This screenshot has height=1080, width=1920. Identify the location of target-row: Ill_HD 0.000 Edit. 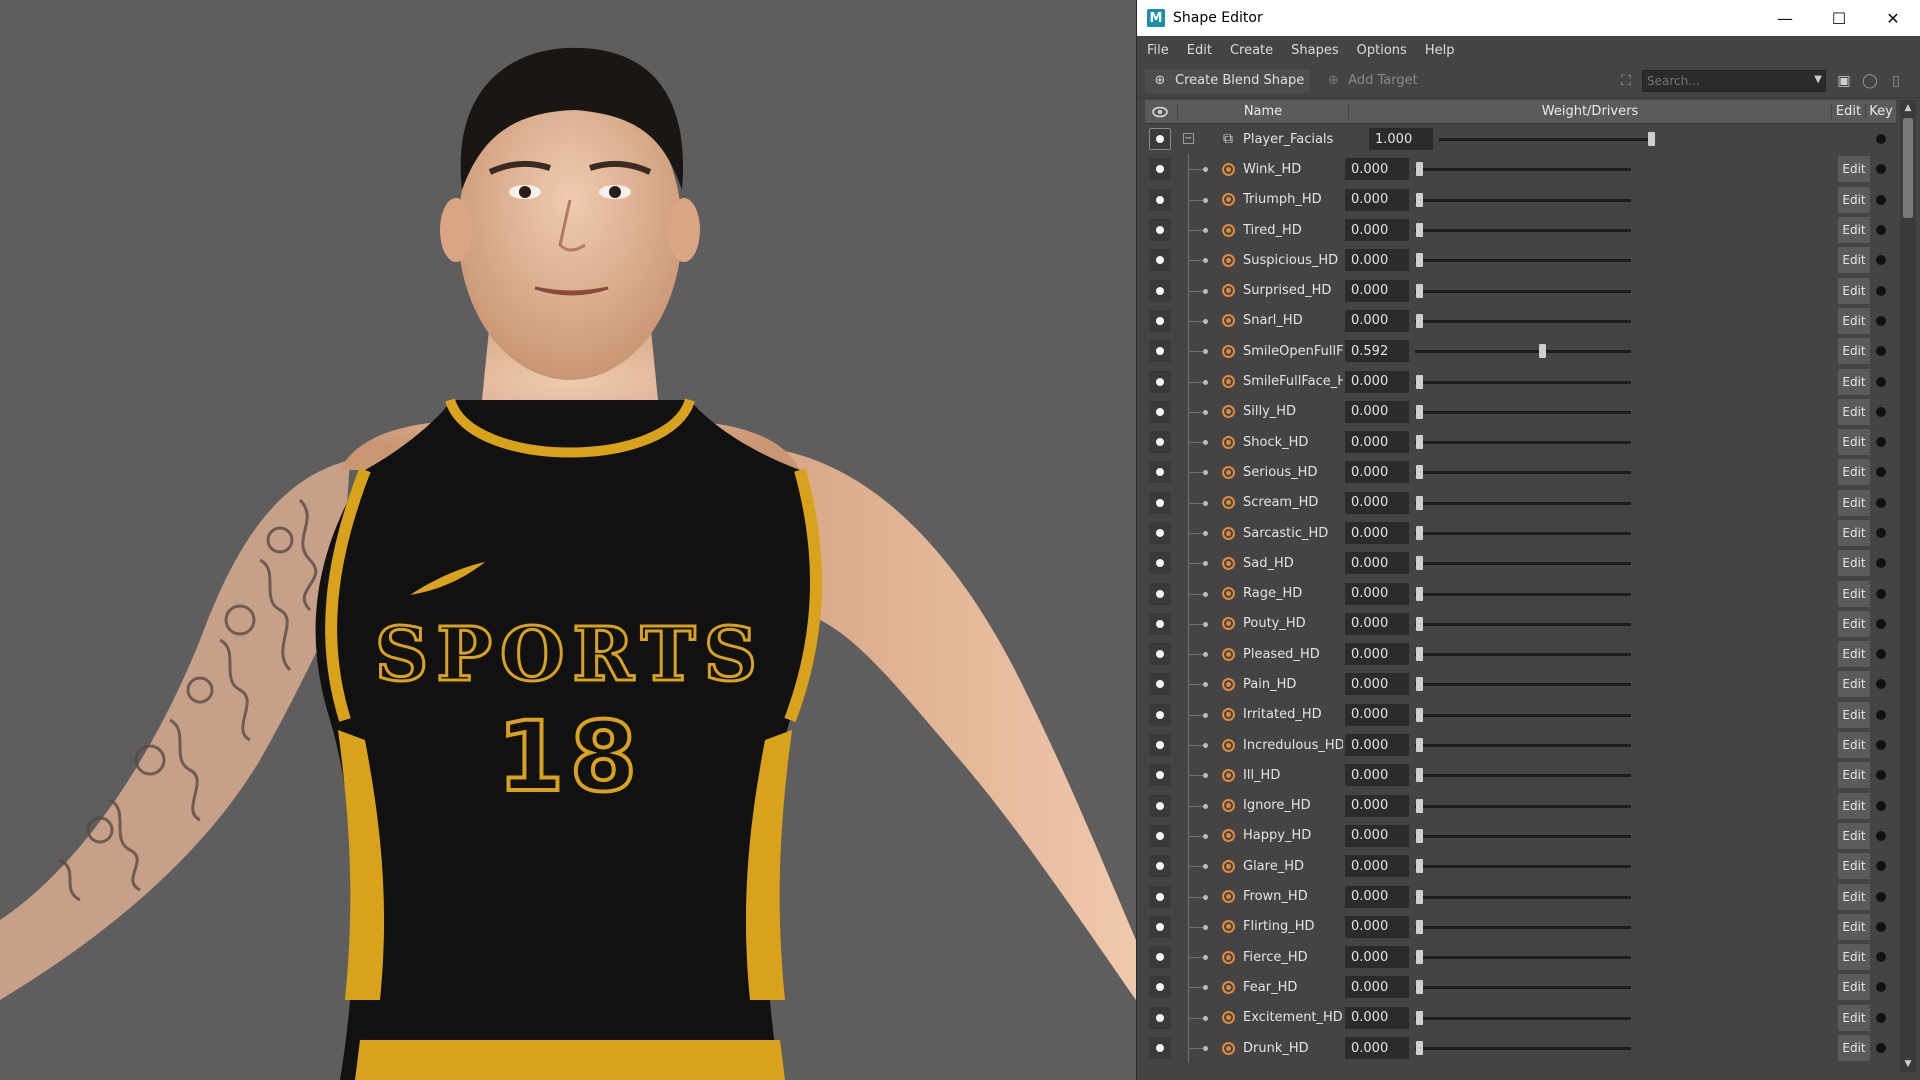
(1520, 775).